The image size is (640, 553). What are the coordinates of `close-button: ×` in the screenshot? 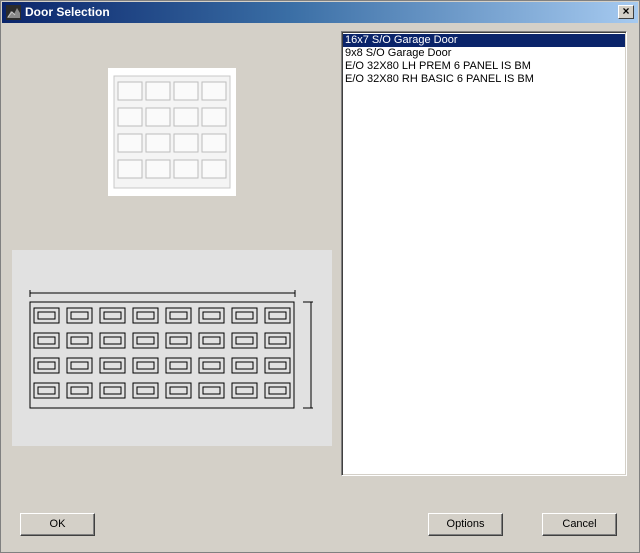 It's located at (626, 12).